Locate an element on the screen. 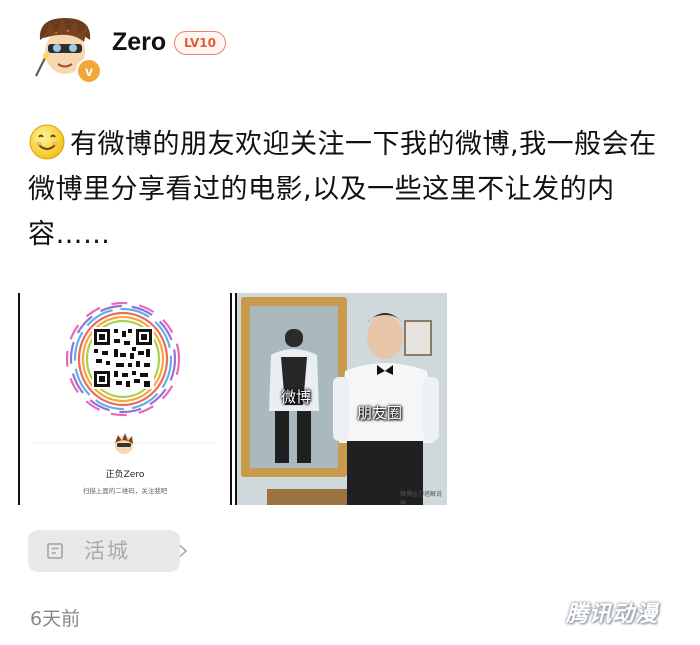 This screenshot has height=645, width=700. meme-watermark: 微博@刀塔解说神 is located at coordinates (421, 498).